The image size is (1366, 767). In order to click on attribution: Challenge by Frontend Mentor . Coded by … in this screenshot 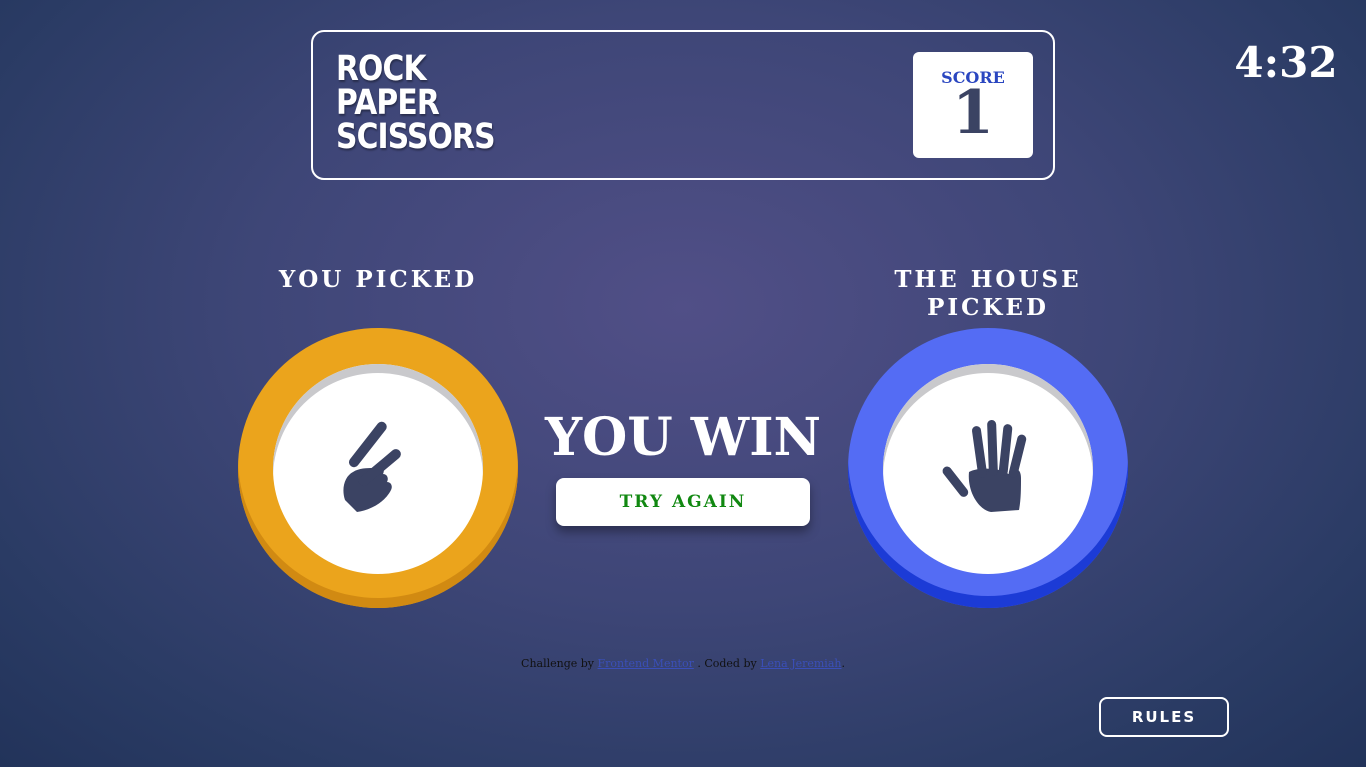, I will do `click(683, 663)`.